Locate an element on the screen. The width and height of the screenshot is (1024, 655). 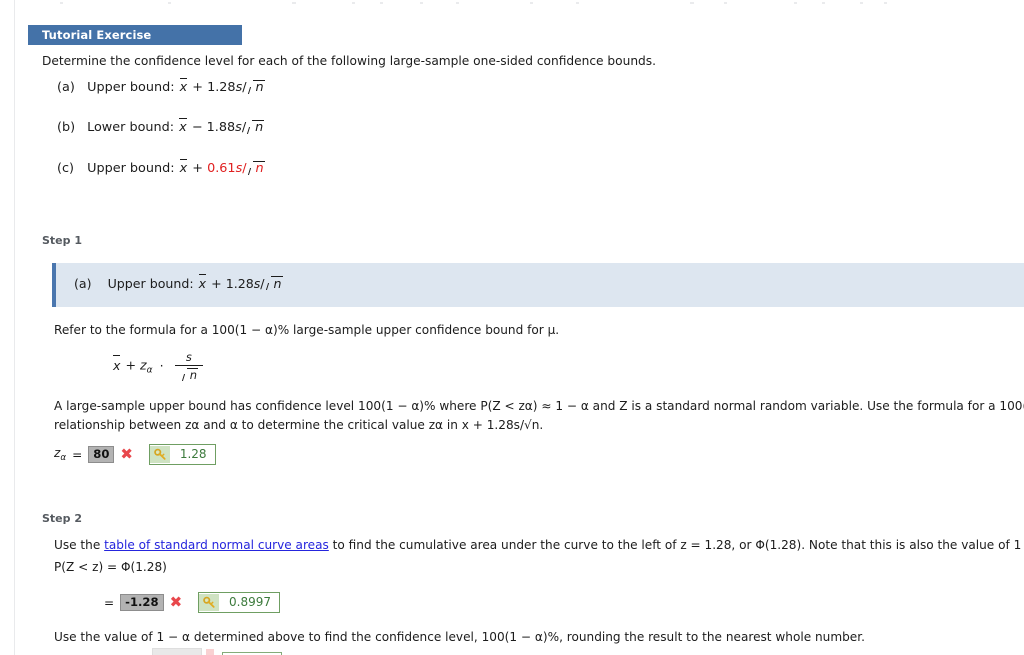
bound-c-kind: Upper bound: is located at coordinates (131, 168).